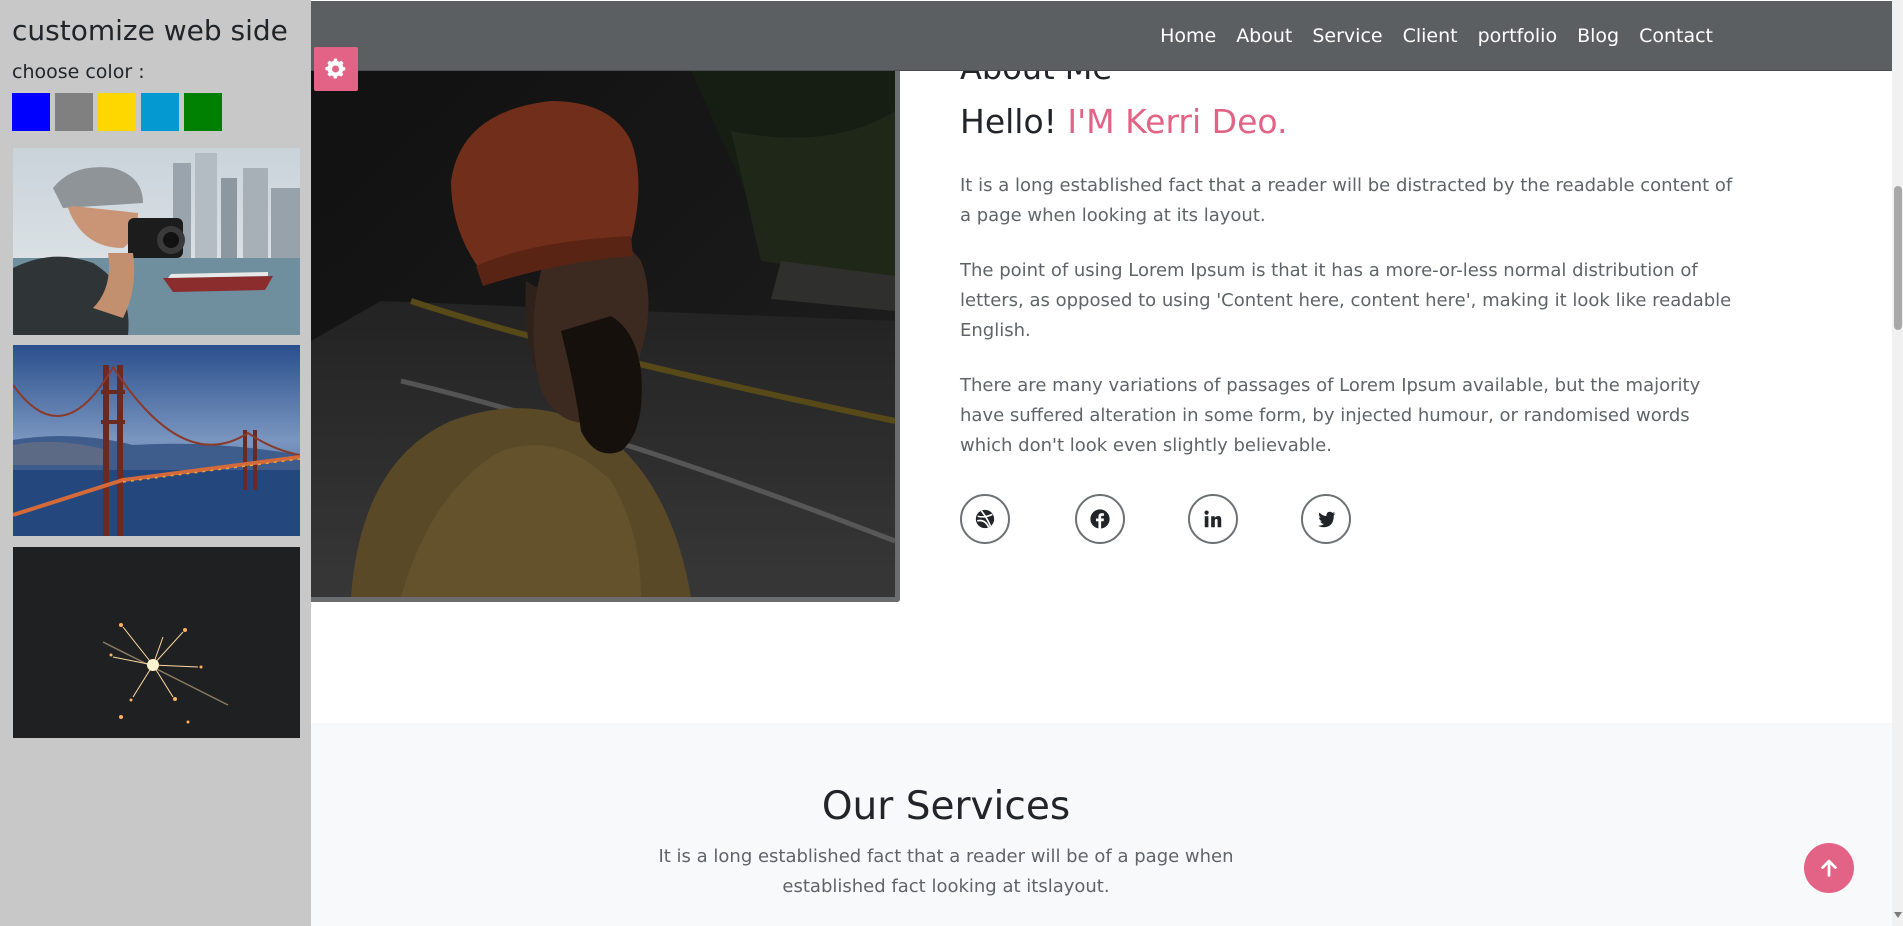  I want to click on facebook-icon, so click(1100, 519).